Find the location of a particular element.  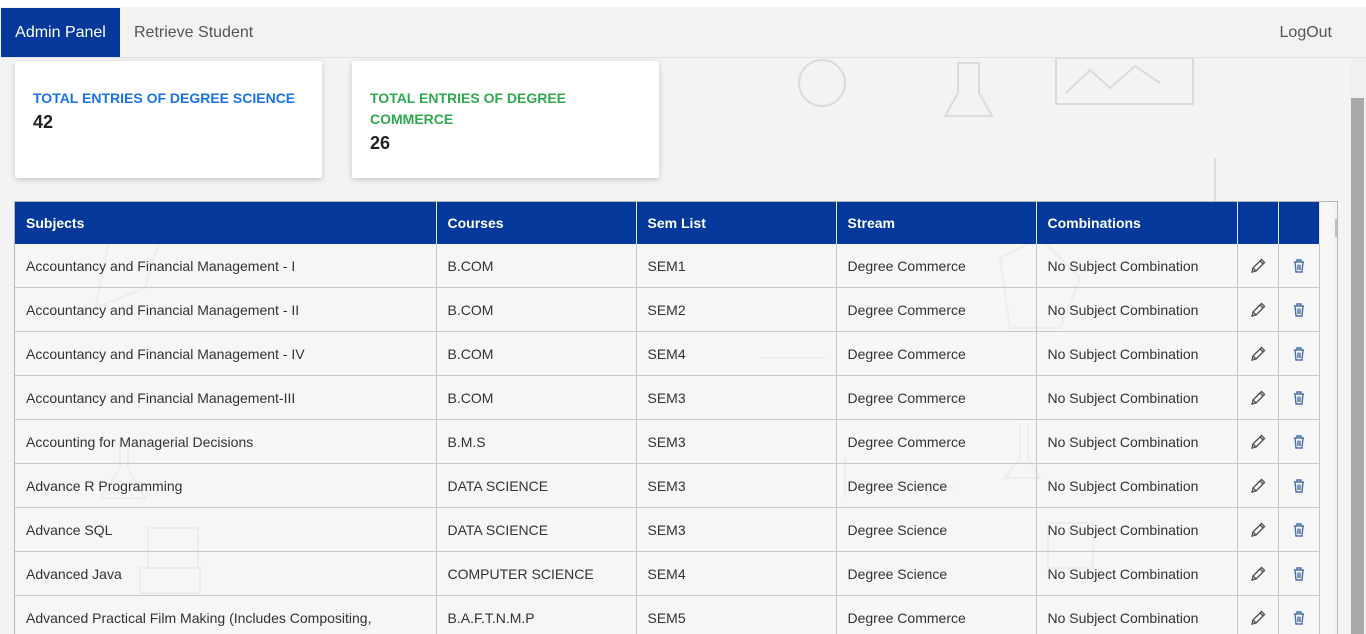

subject-cell: Accountancy and Financial Management - I is located at coordinates (226, 266).